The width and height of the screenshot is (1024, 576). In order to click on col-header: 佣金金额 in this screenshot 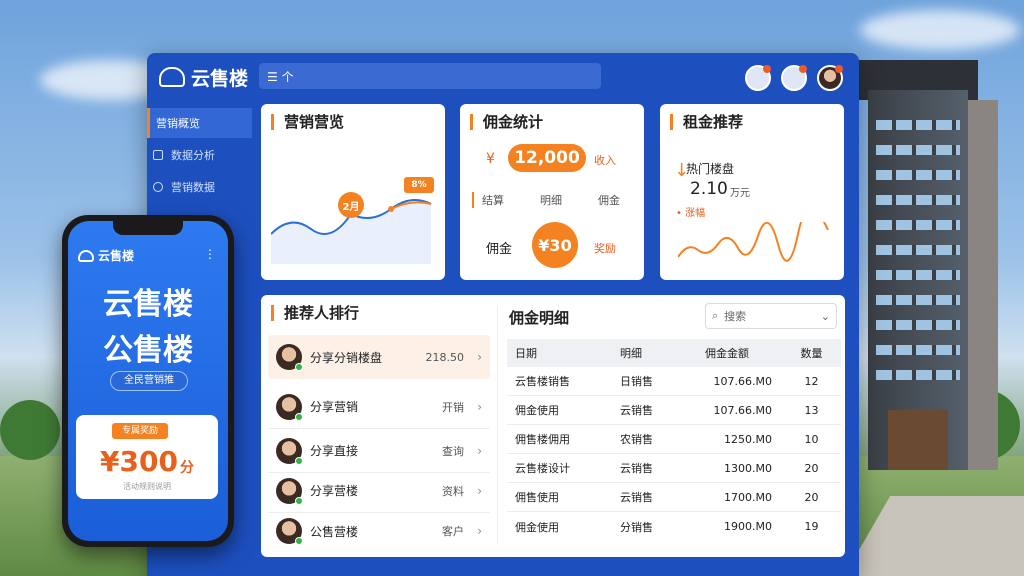, I will do `click(739, 353)`.